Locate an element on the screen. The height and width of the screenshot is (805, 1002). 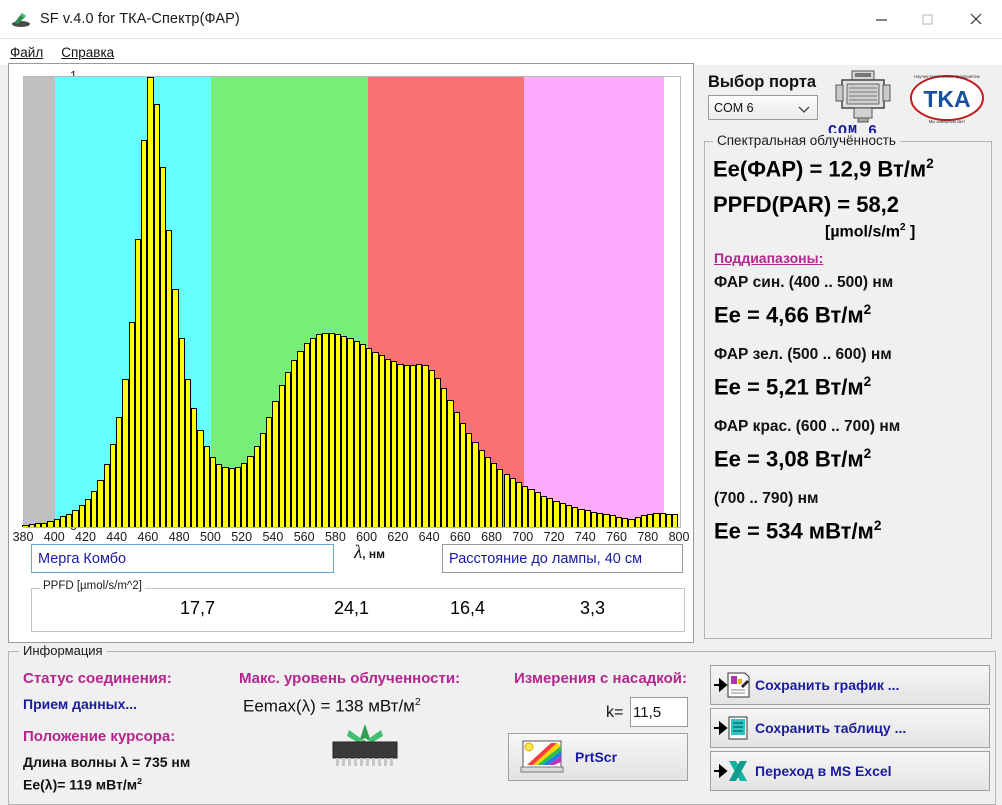
save-chart-icon is located at coordinates (733, 685).